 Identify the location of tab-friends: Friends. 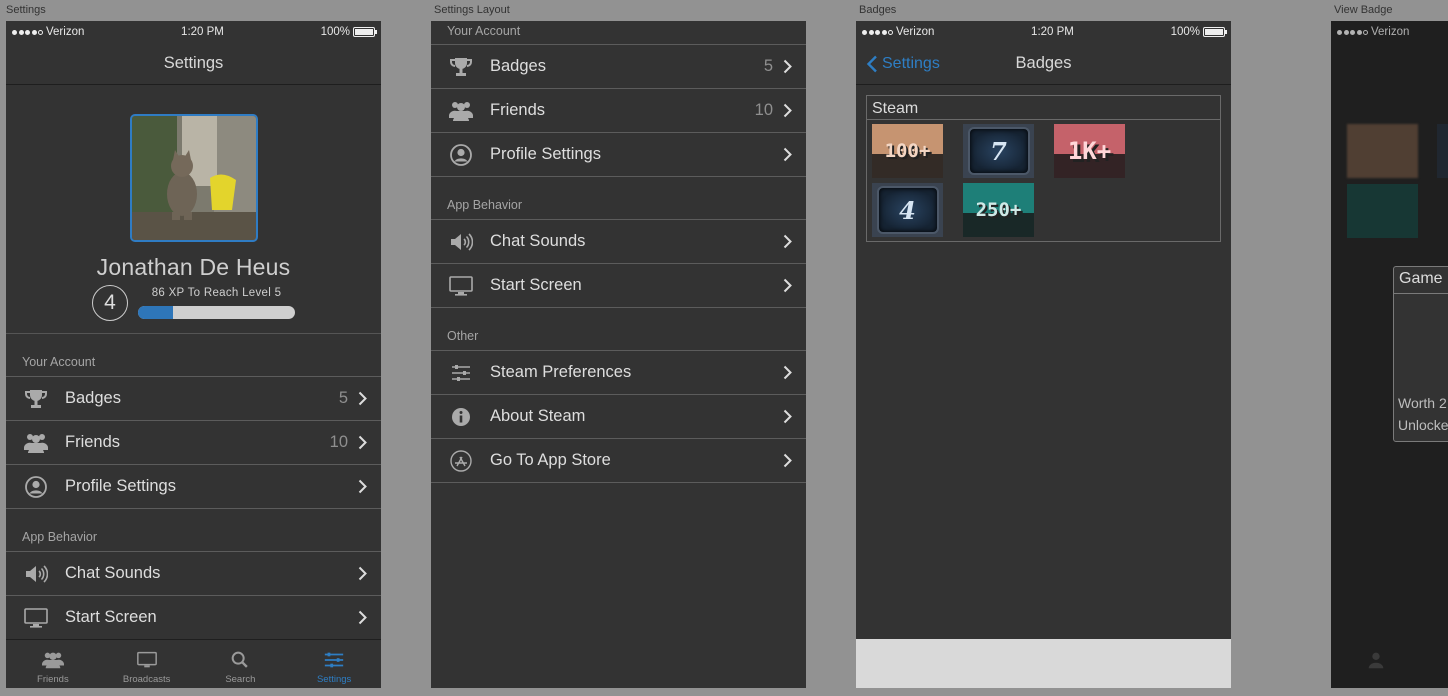
(53, 664).